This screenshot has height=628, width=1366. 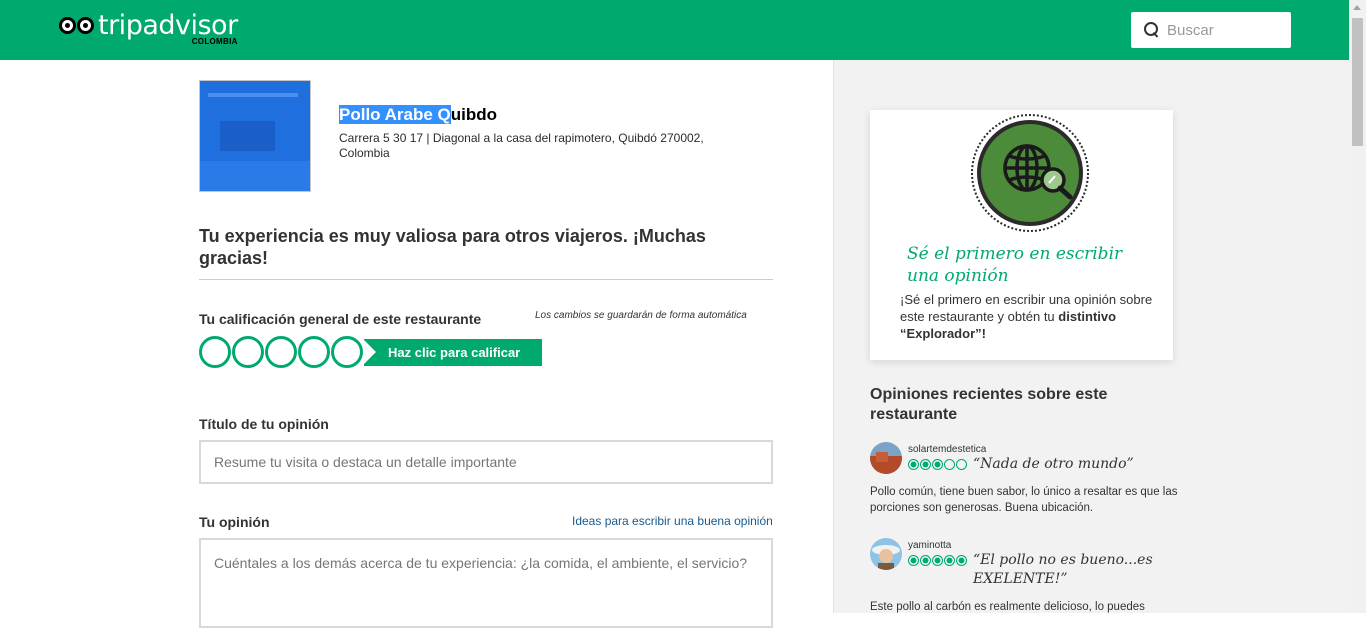 I want to click on restaurant-photo, so click(x=255, y=136).